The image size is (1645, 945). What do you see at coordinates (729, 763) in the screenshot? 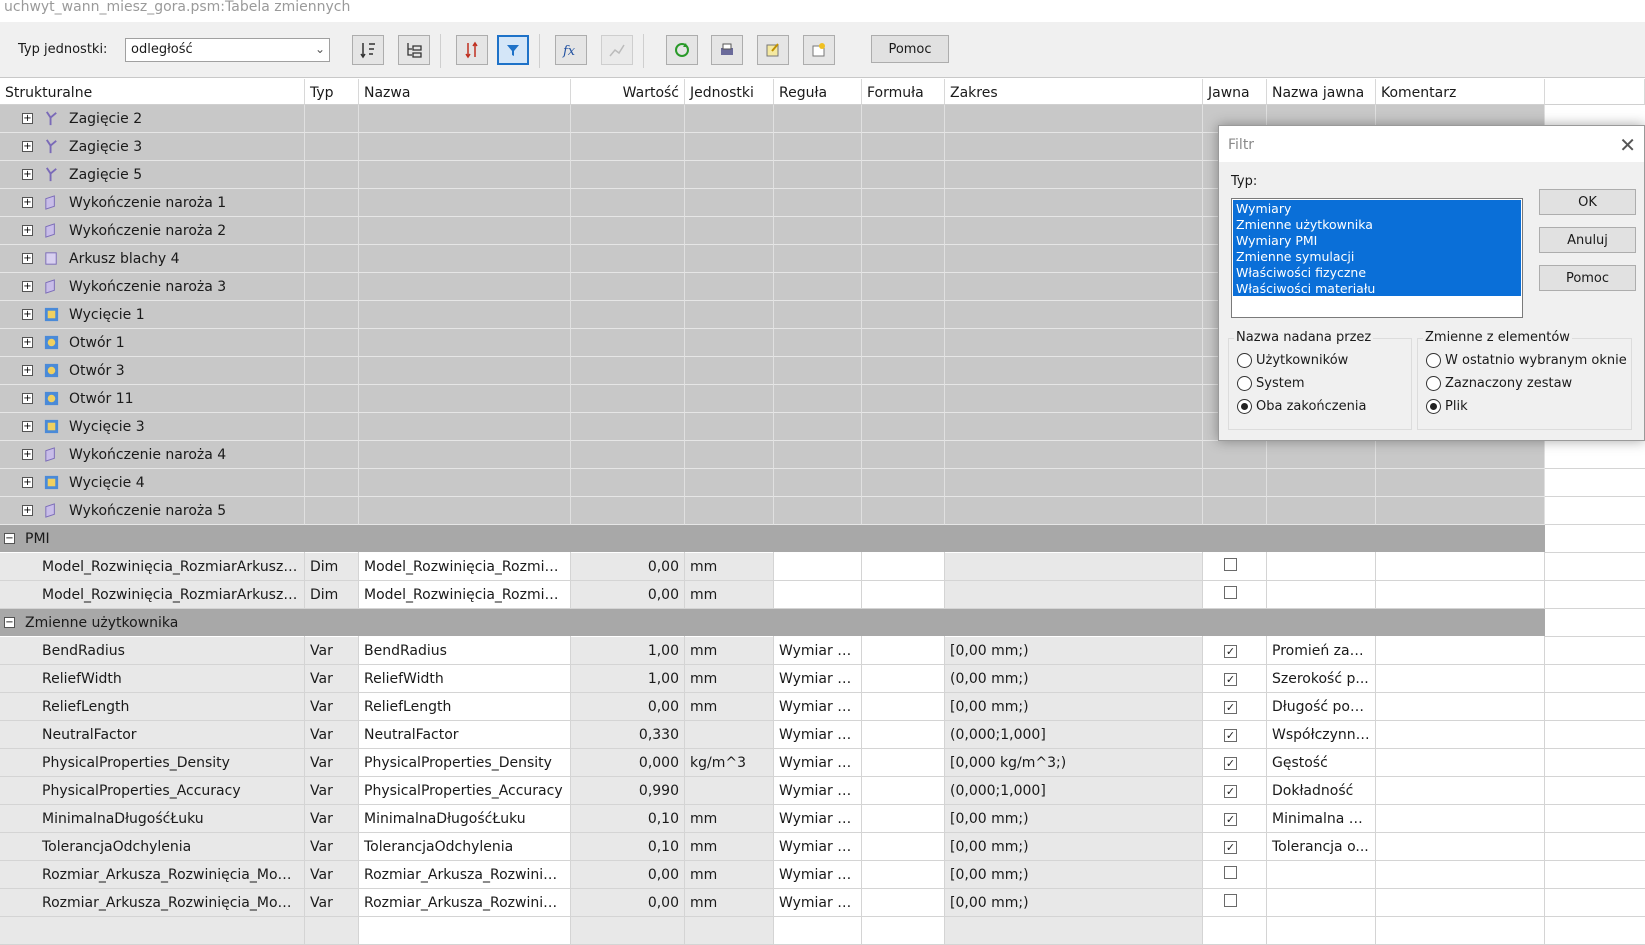
I see `units-cell: kg/m^3` at bounding box center [729, 763].